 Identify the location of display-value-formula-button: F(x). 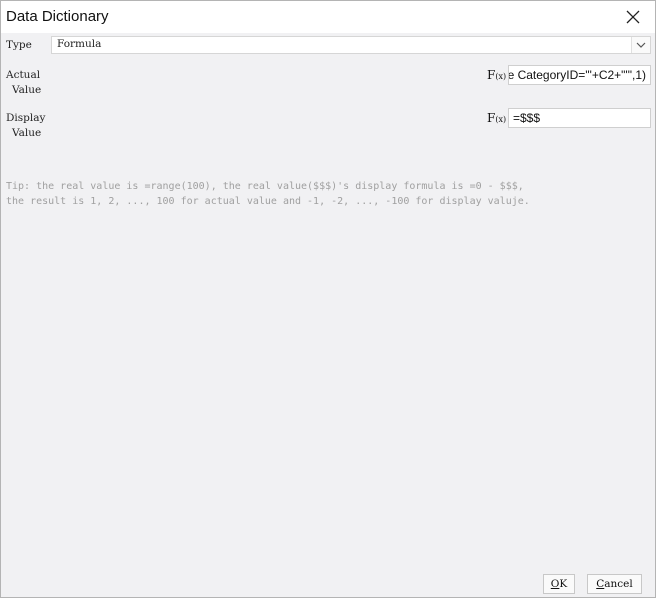
(496, 118).